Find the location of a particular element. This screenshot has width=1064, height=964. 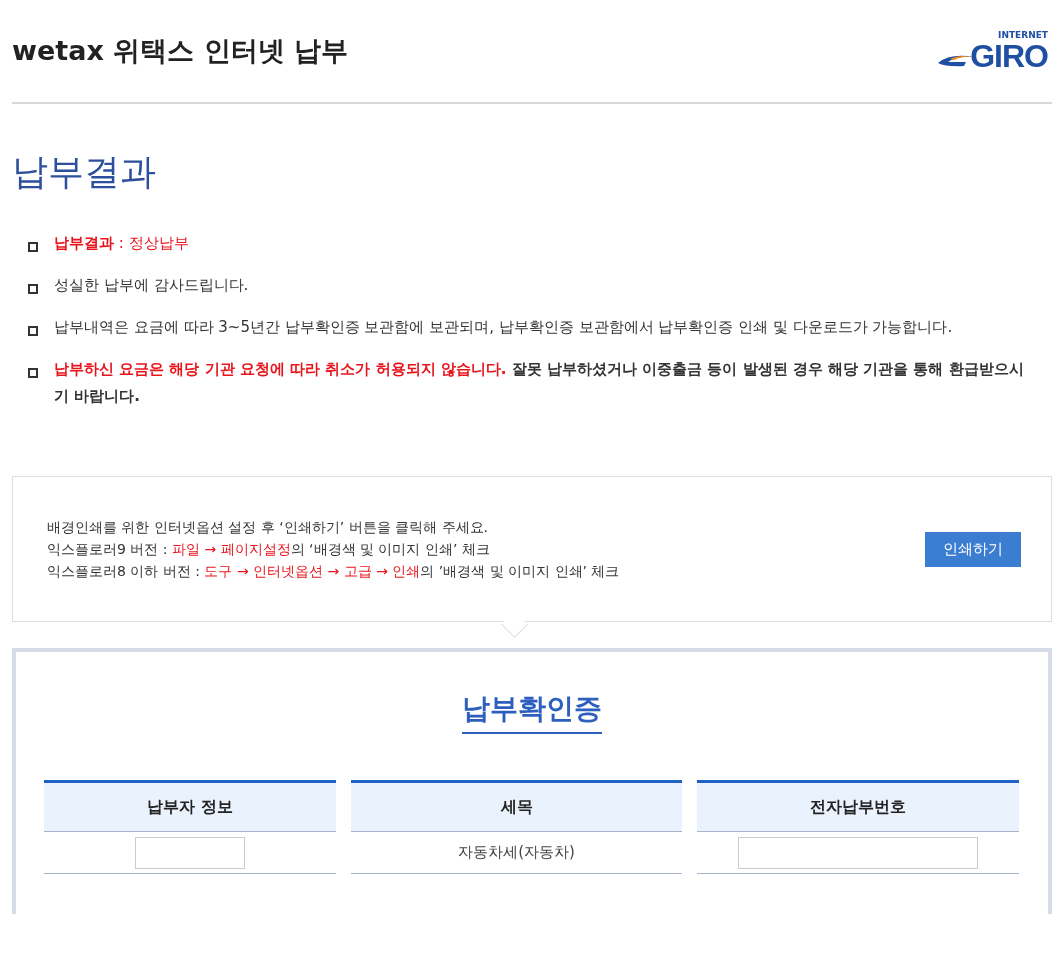

notice-text: 납부하신 요금은 해당 기관 요청에 따라 취소가 허용되지 않습니다. 잘못 납부하셨거나 이중출금 등이 발생된 경우 해당 기관을 통해 환급받으시기 바랍니다. is located at coordinates (539, 383).